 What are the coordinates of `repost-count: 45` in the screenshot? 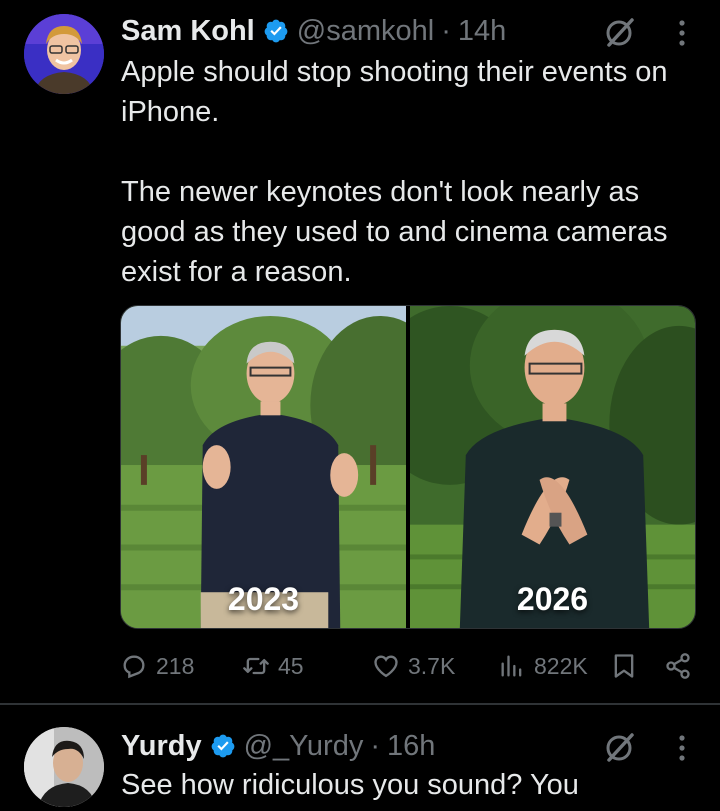 It's located at (291, 665).